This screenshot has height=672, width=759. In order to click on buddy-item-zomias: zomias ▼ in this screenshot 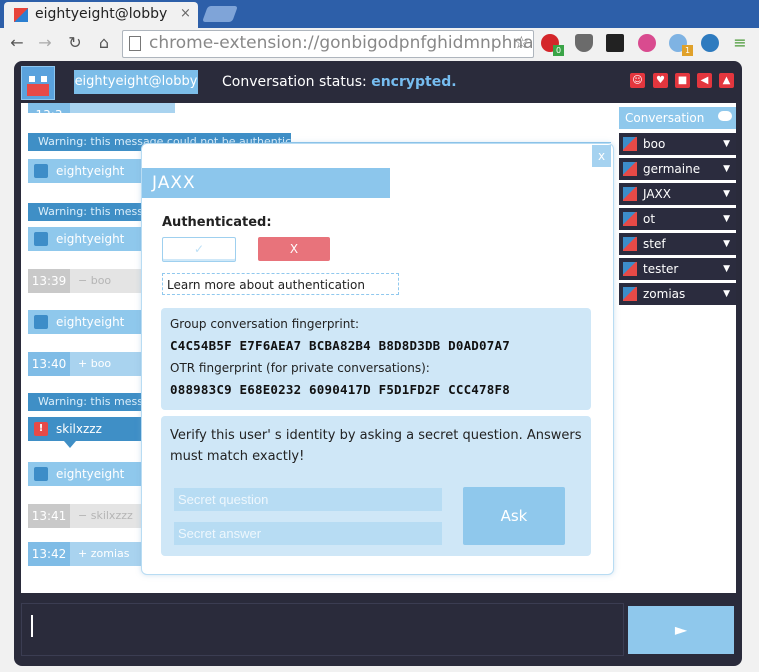, I will do `click(677, 294)`.